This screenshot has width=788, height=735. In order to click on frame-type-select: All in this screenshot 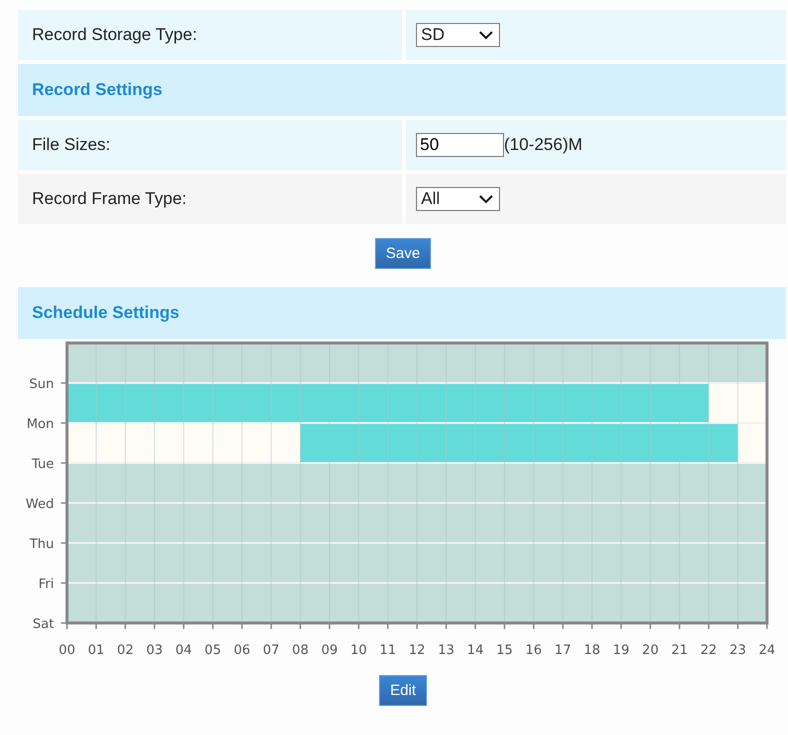, I will do `click(458, 199)`.